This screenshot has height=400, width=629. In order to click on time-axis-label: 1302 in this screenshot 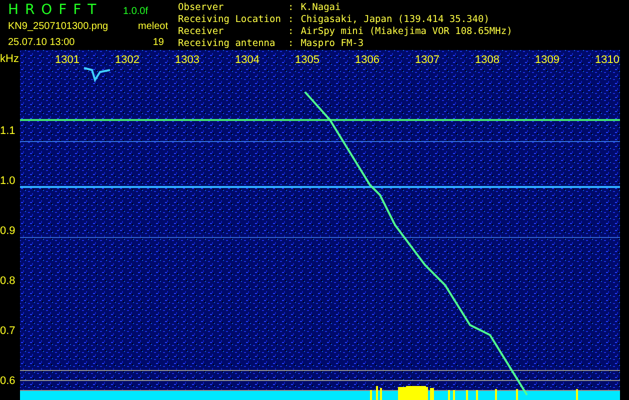, I will do `click(127, 60)`.